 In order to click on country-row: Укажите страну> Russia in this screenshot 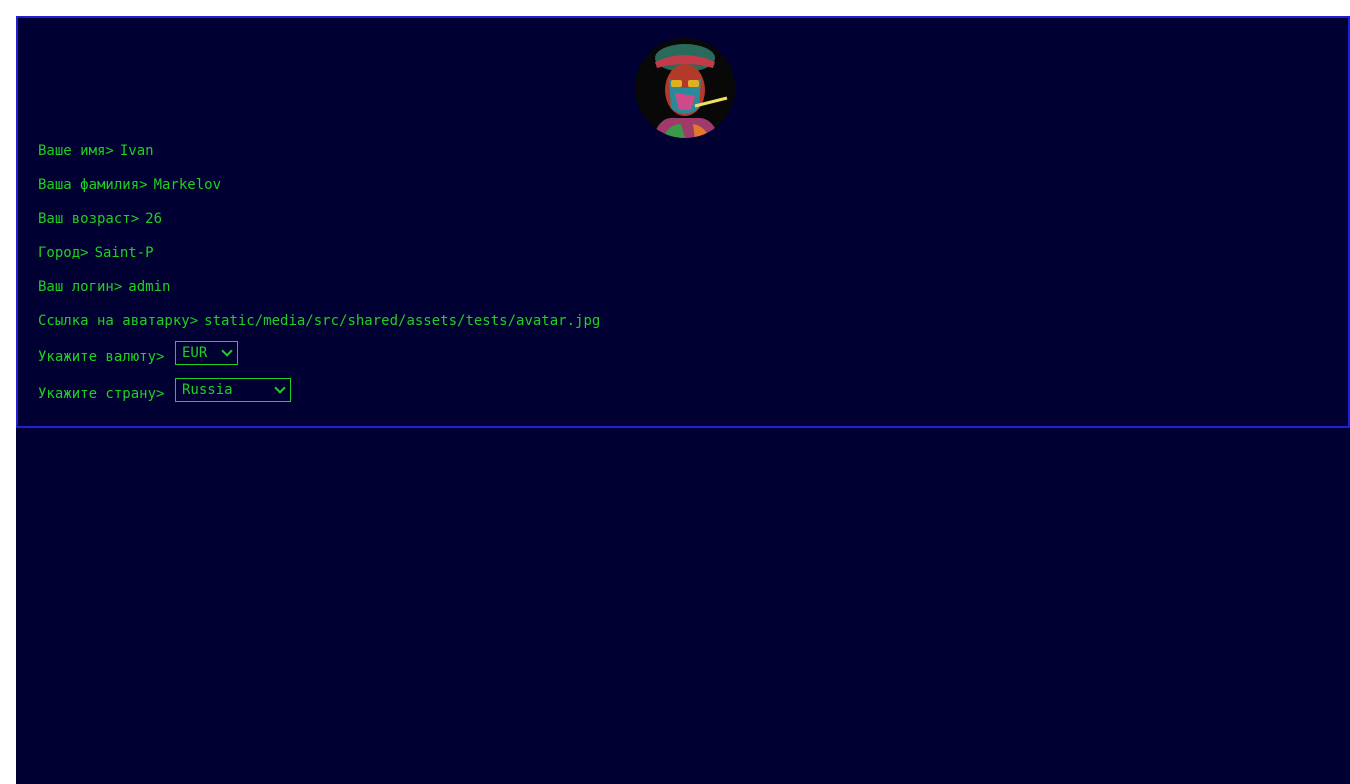, I will do `click(164, 390)`.